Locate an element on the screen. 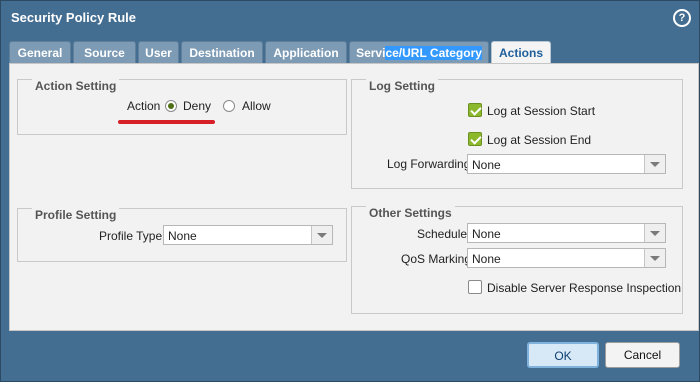 The height and width of the screenshot is (382, 700). tab-application: Application is located at coordinates (306, 52).